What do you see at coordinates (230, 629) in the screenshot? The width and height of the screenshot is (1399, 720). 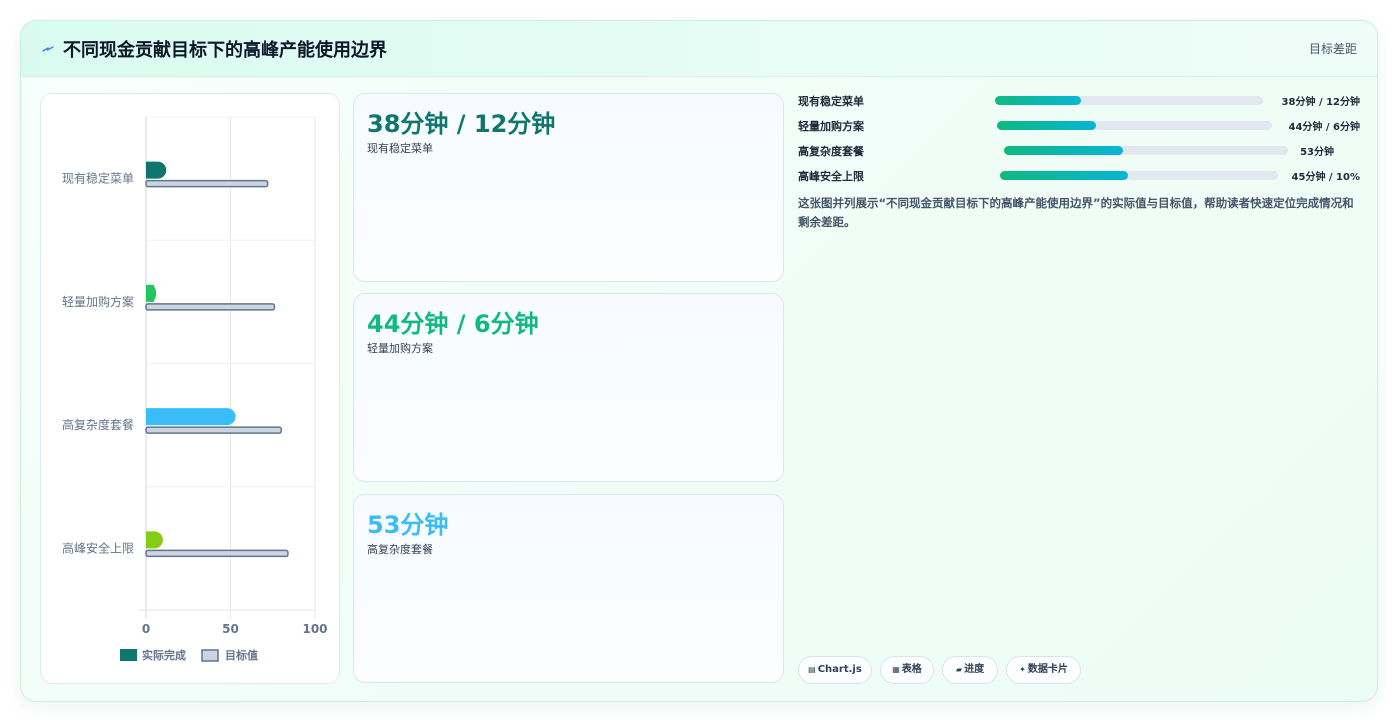 I see `x-tick-label: 50` at bounding box center [230, 629].